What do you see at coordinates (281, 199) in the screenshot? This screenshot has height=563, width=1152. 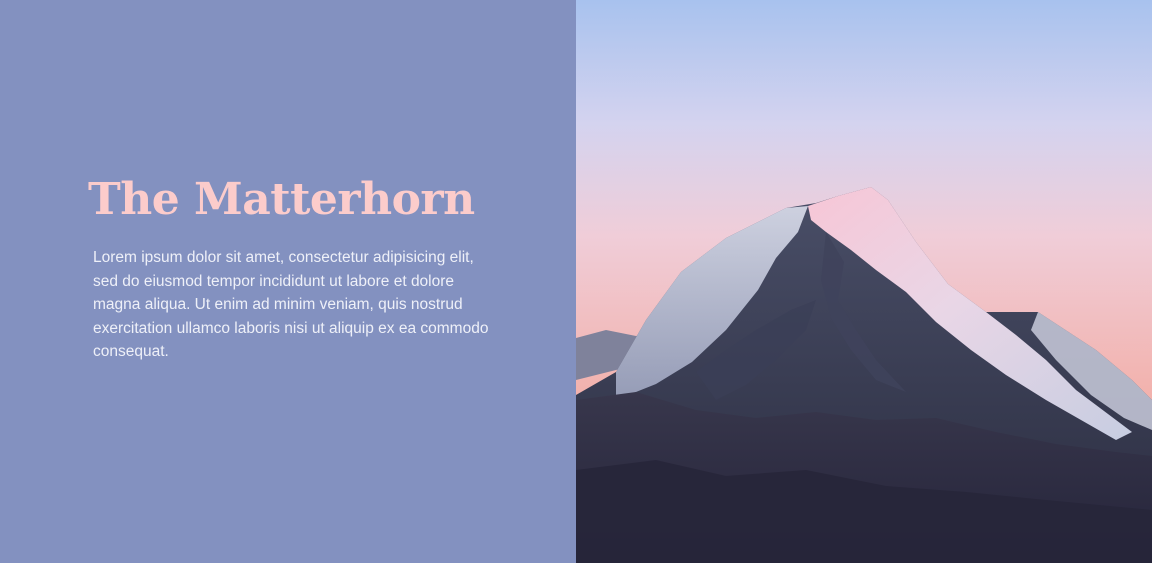 I see `page-title: The Matterhorn` at bounding box center [281, 199].